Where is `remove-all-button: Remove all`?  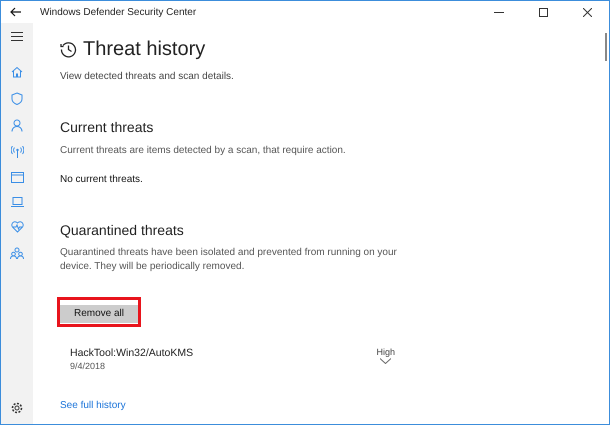
remove-all-button: Remove all is located at coordinates (99, 313).